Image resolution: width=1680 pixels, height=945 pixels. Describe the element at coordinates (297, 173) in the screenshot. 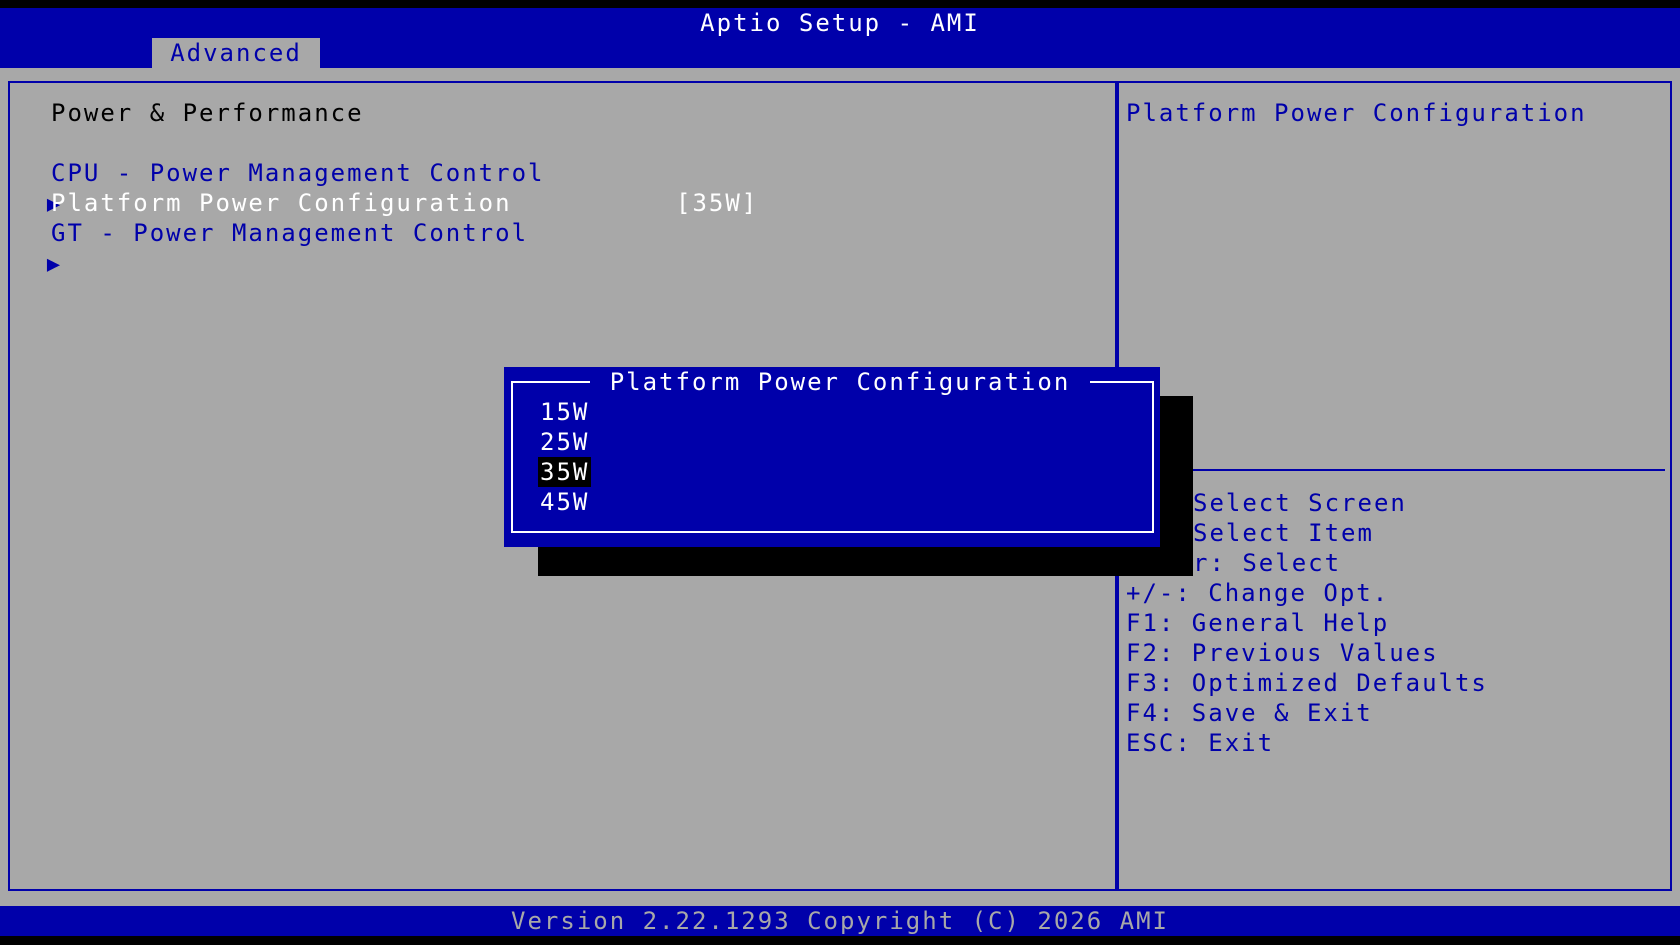

I see `menu-item-cpu-power-label: CPU - Power Management Control` at that location.